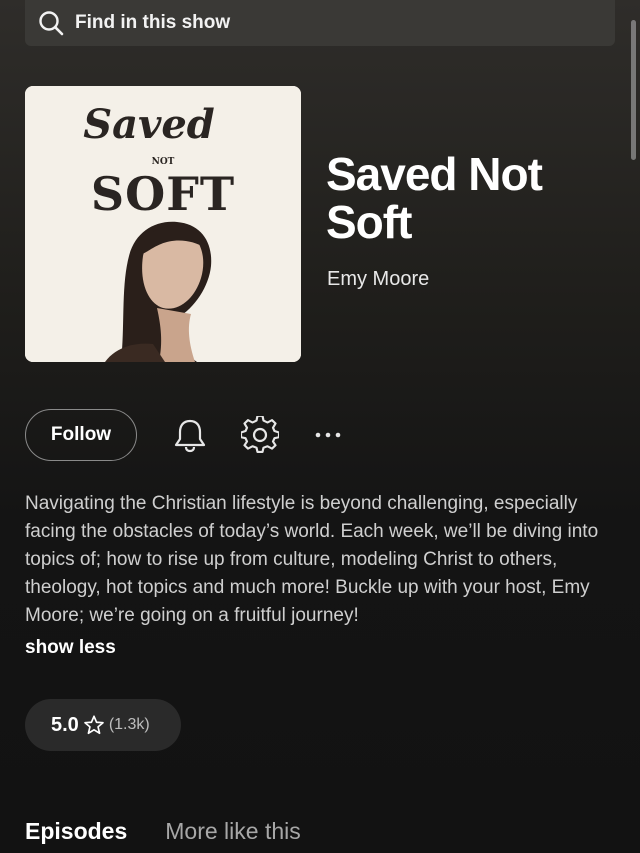  I want to click on gear-icon, so click(260, 435).